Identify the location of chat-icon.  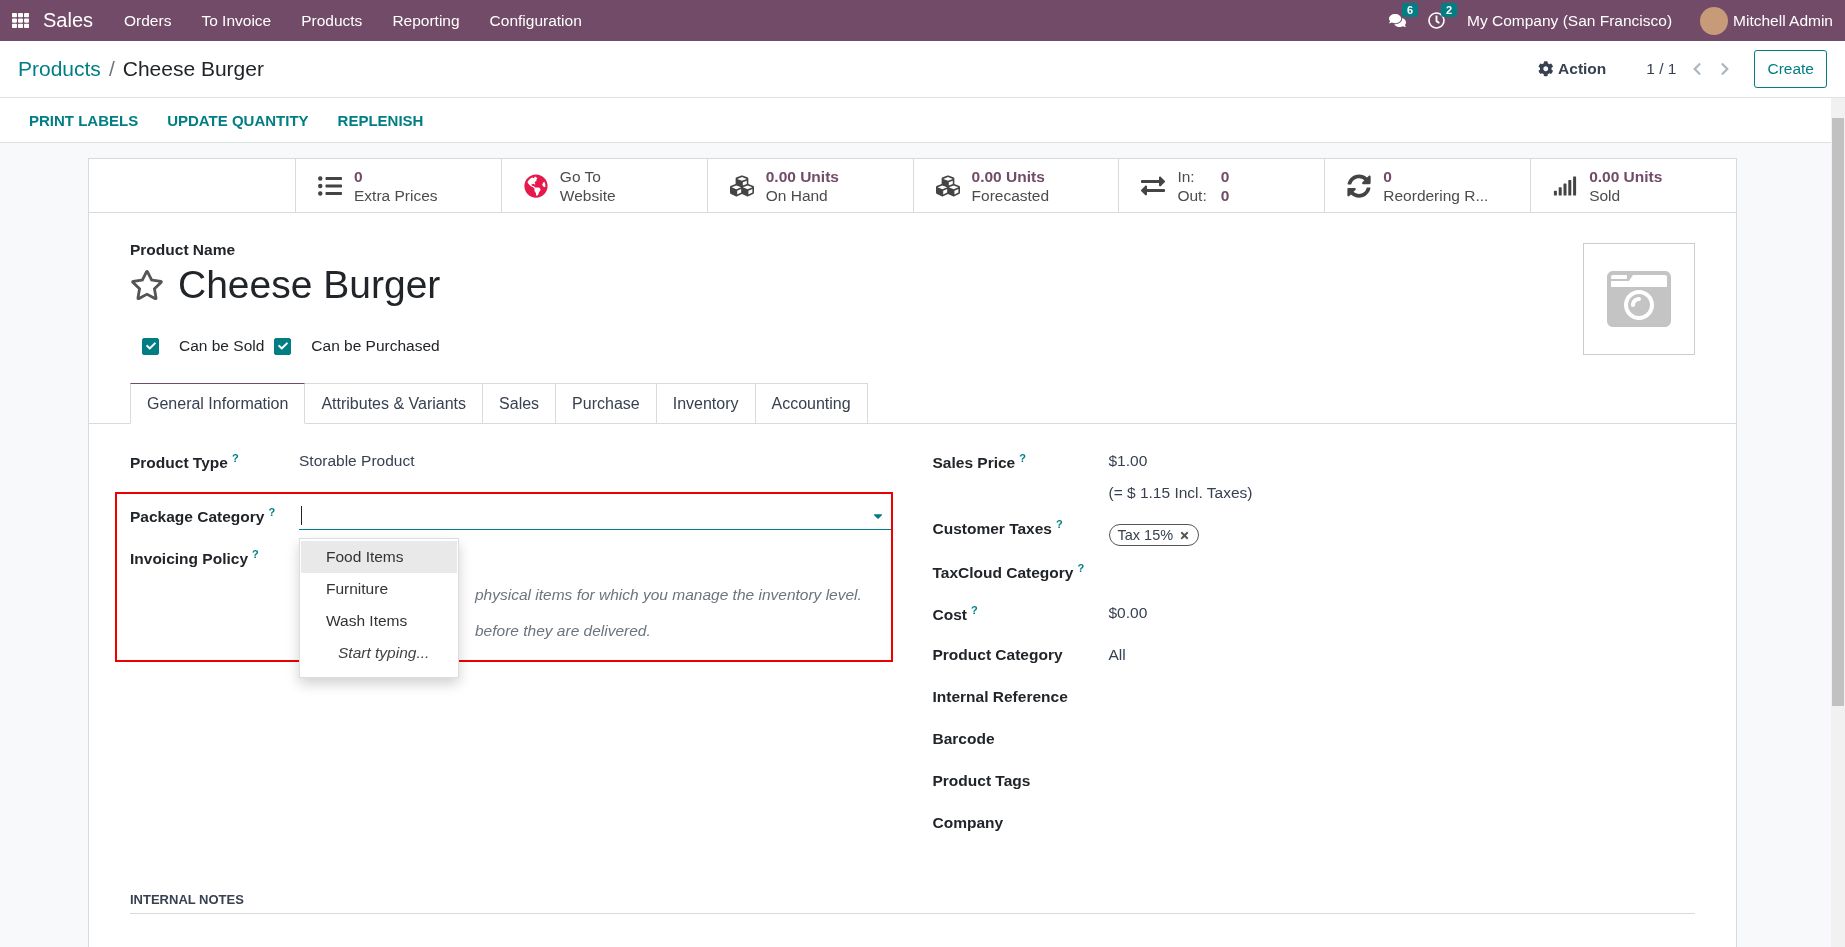
(1398, 20).